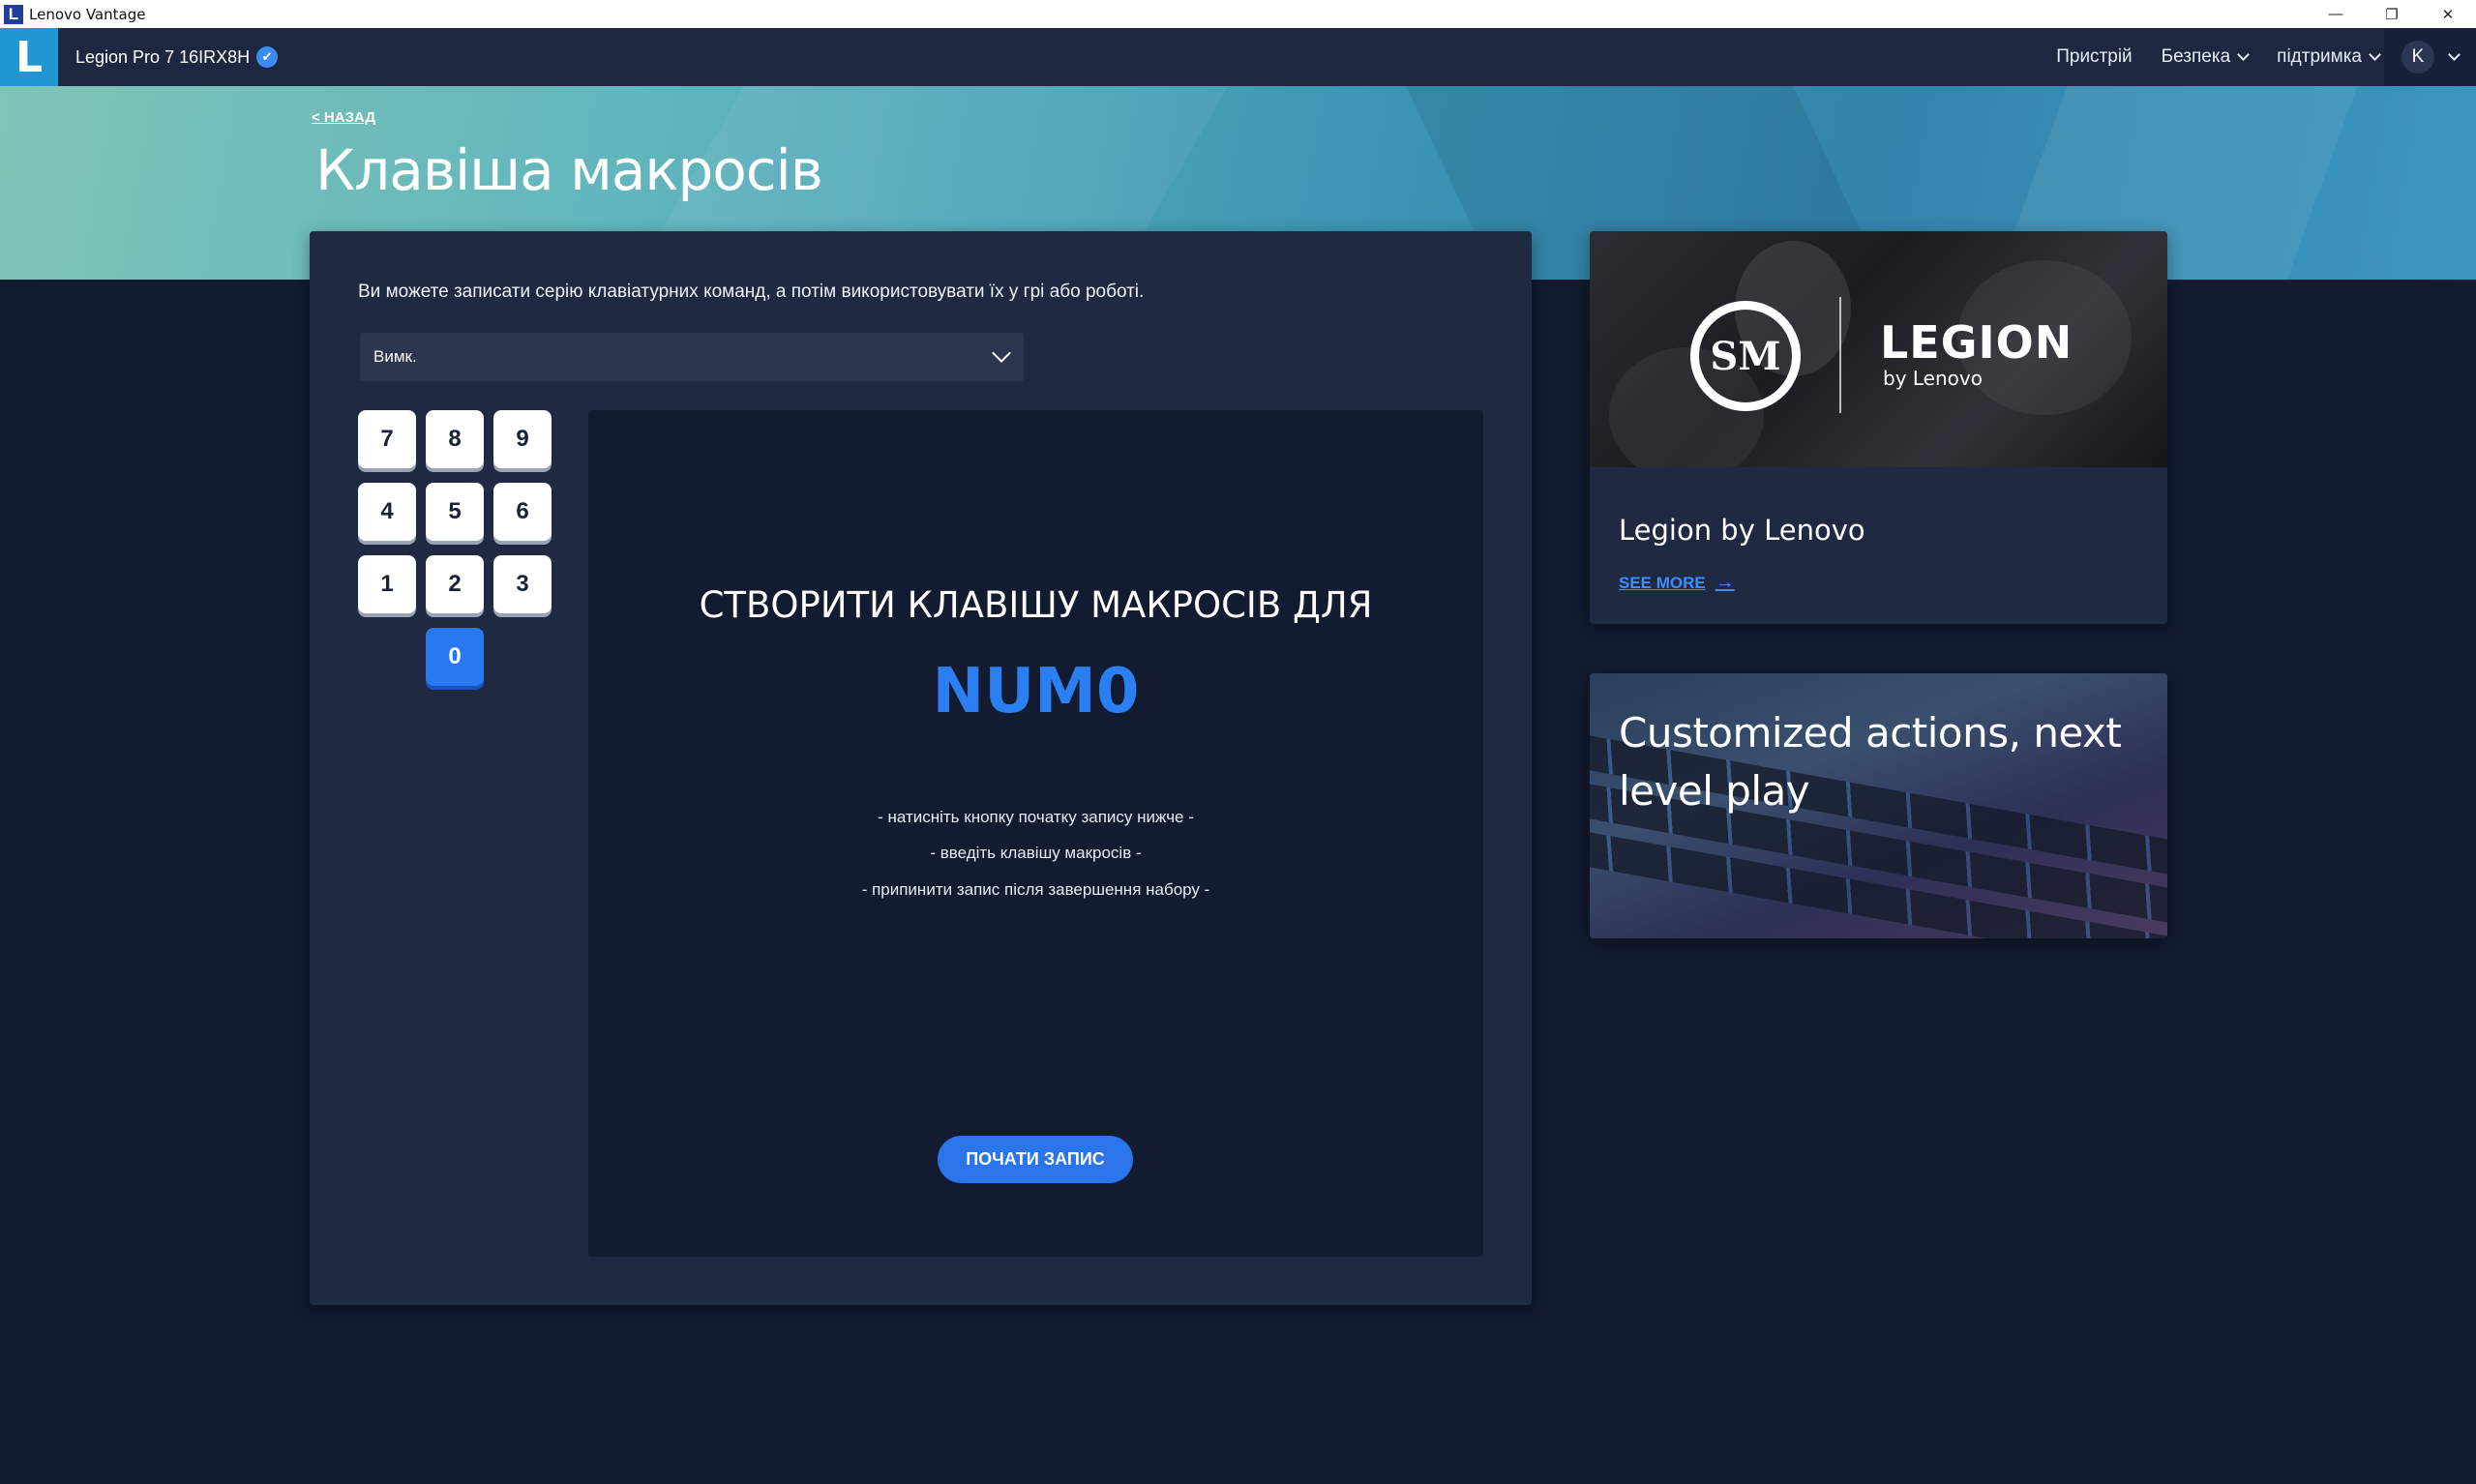  I want to click on numpad-key-3: 3, so click(523, 584).